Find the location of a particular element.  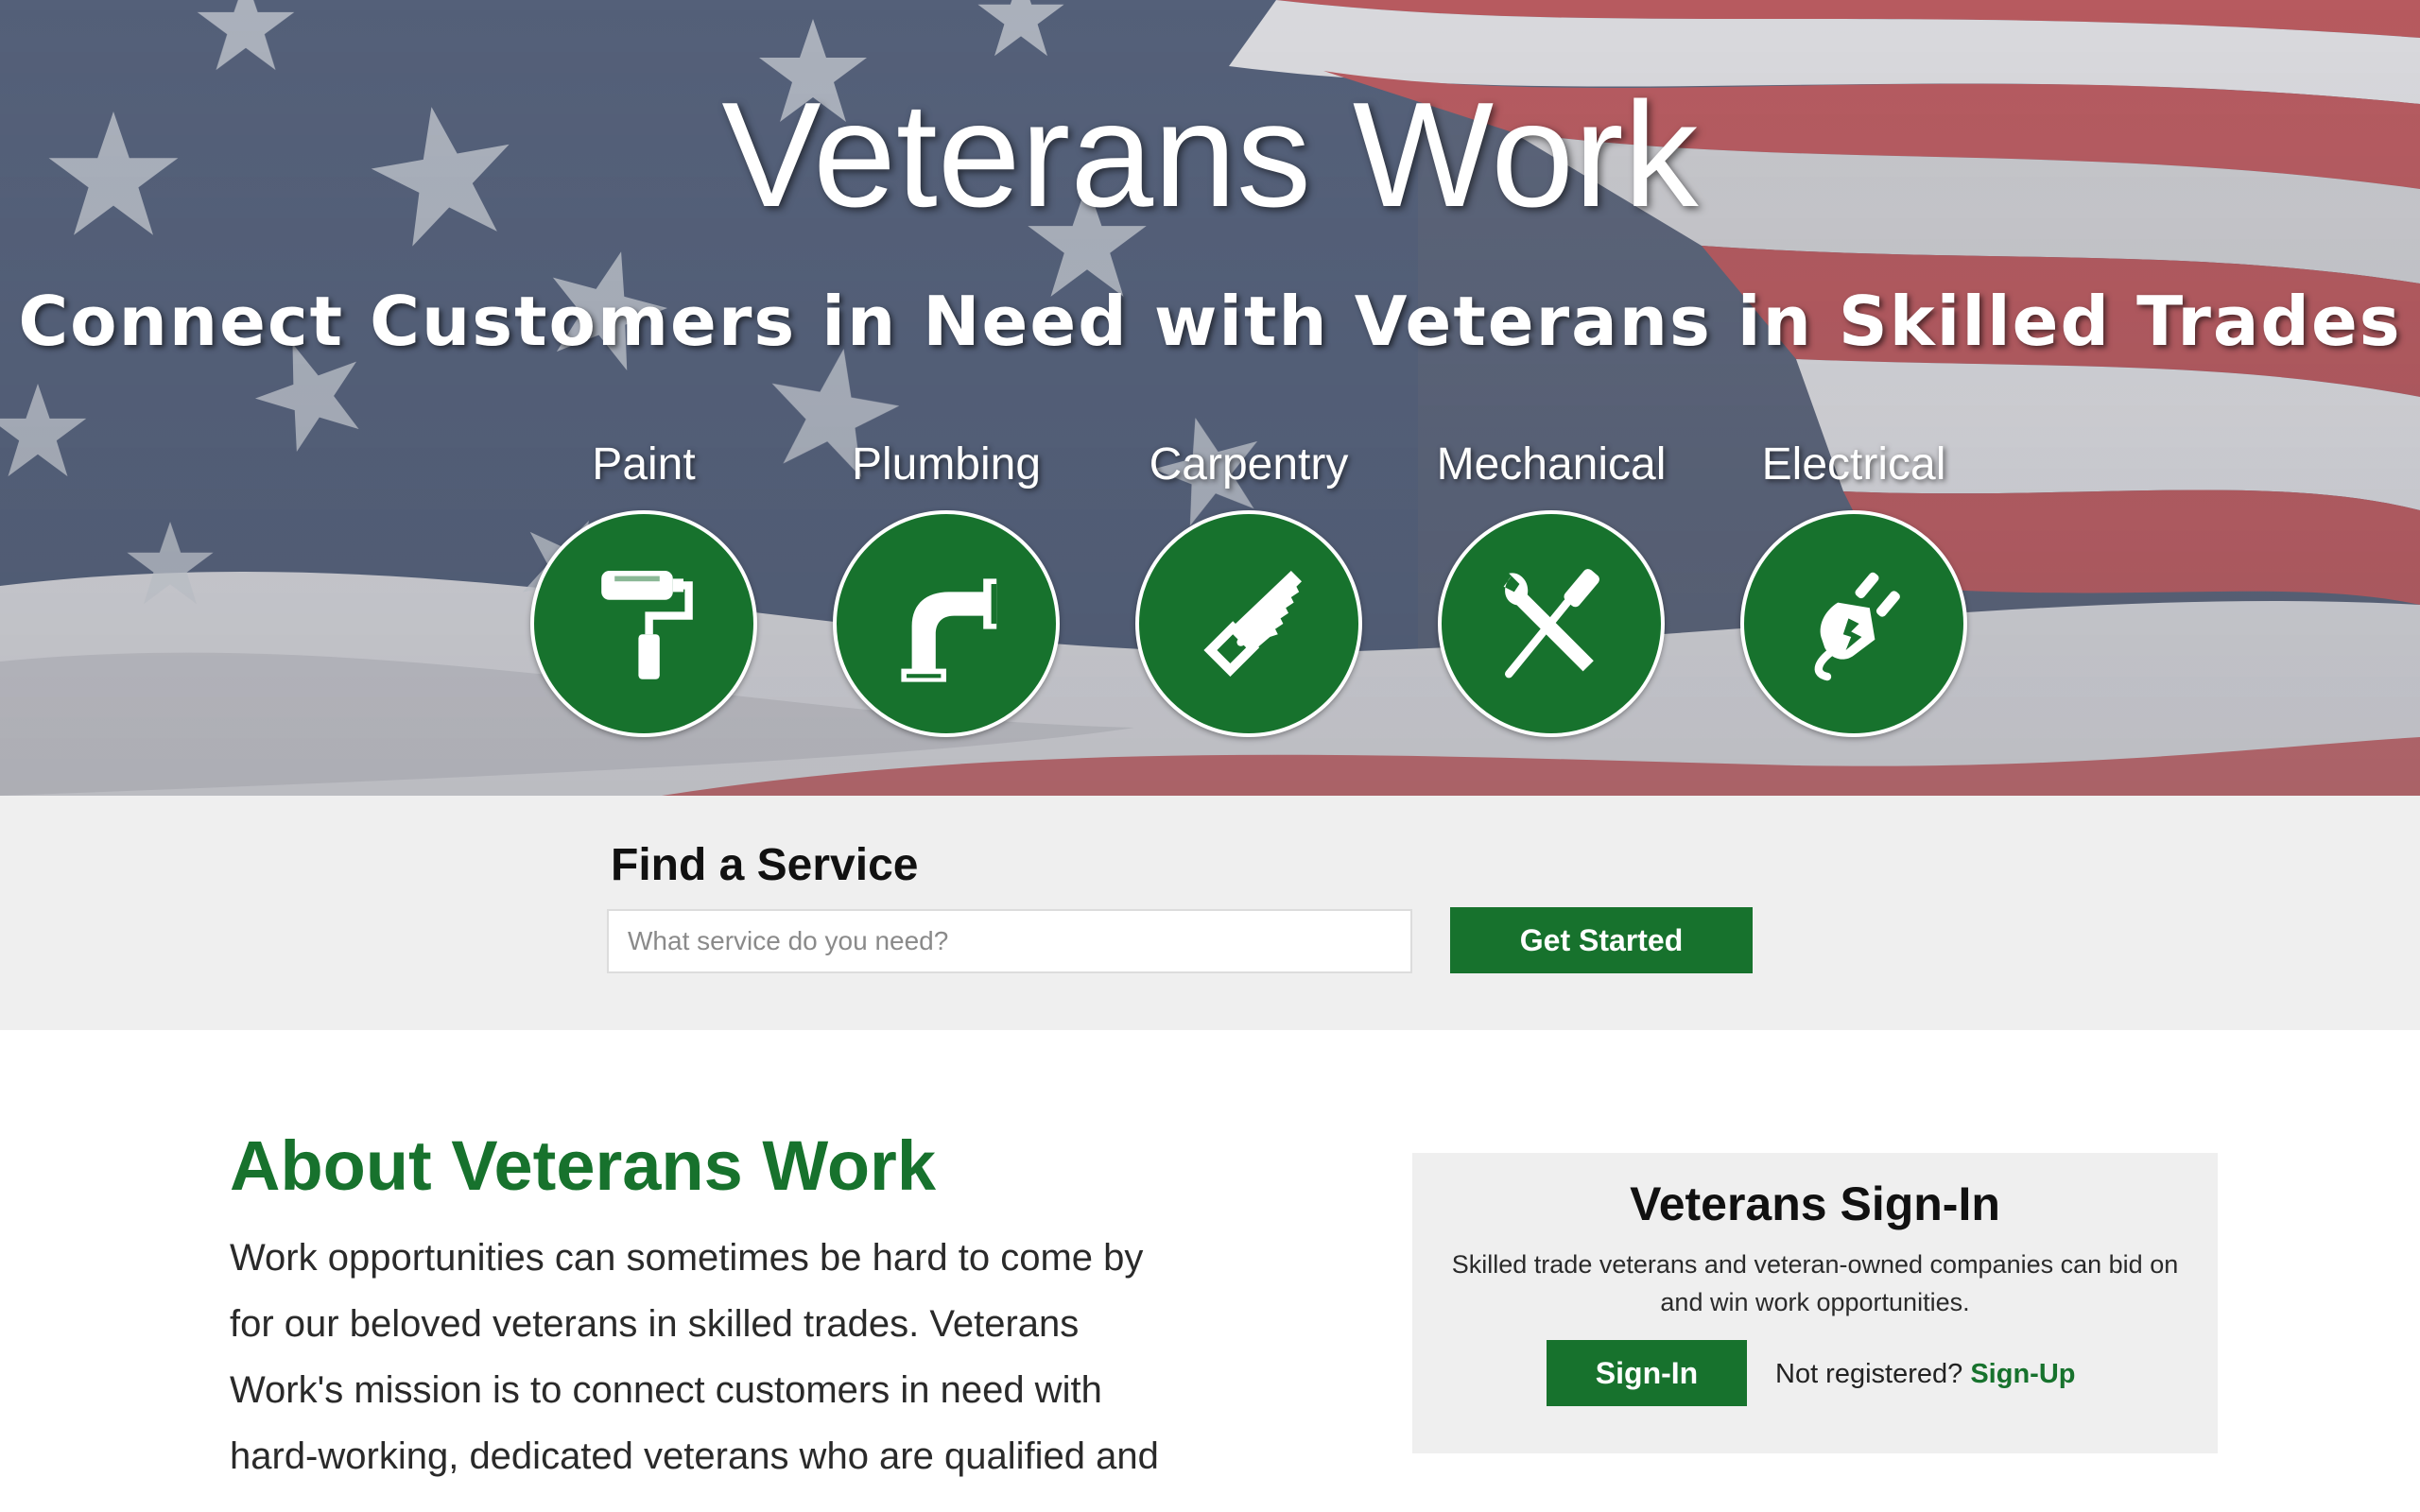

not-registered-text: Not registered? is located at coordinates (1869, 1374).